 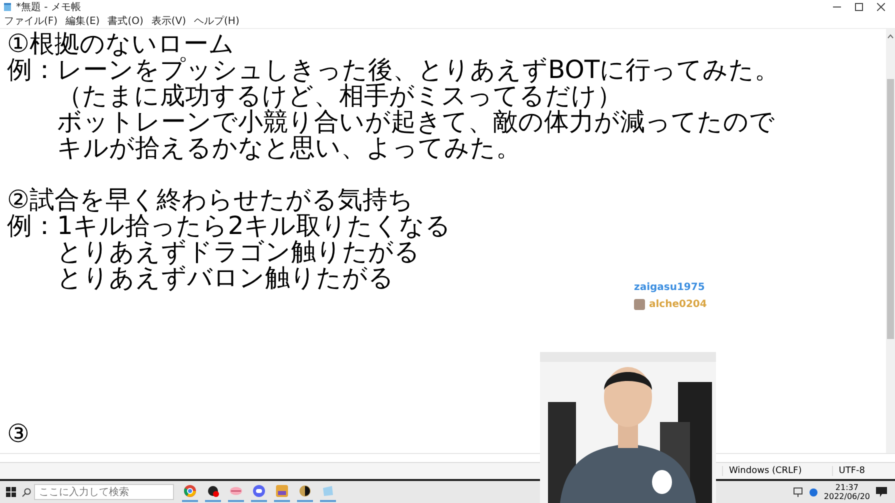 What do you see at coordinates (83, 21) in the screenshot?
I see `menu-item: 編集(E)` at bounding box center [83, 21].